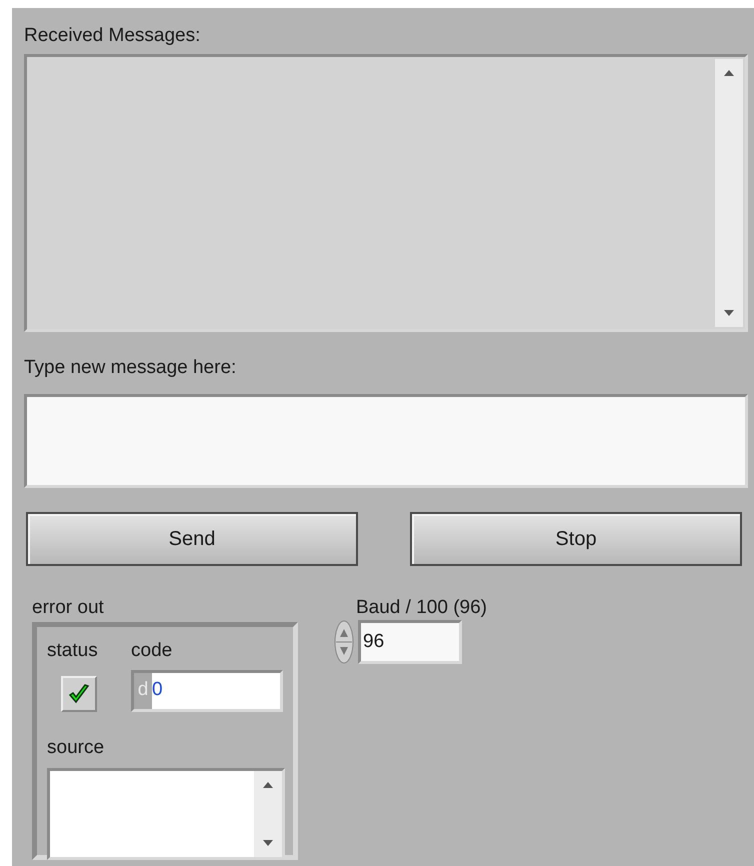  What do you see at coordinates (192, 539) in the screenshot?
I see `action-button: Send` at bounding box center [192, 539].